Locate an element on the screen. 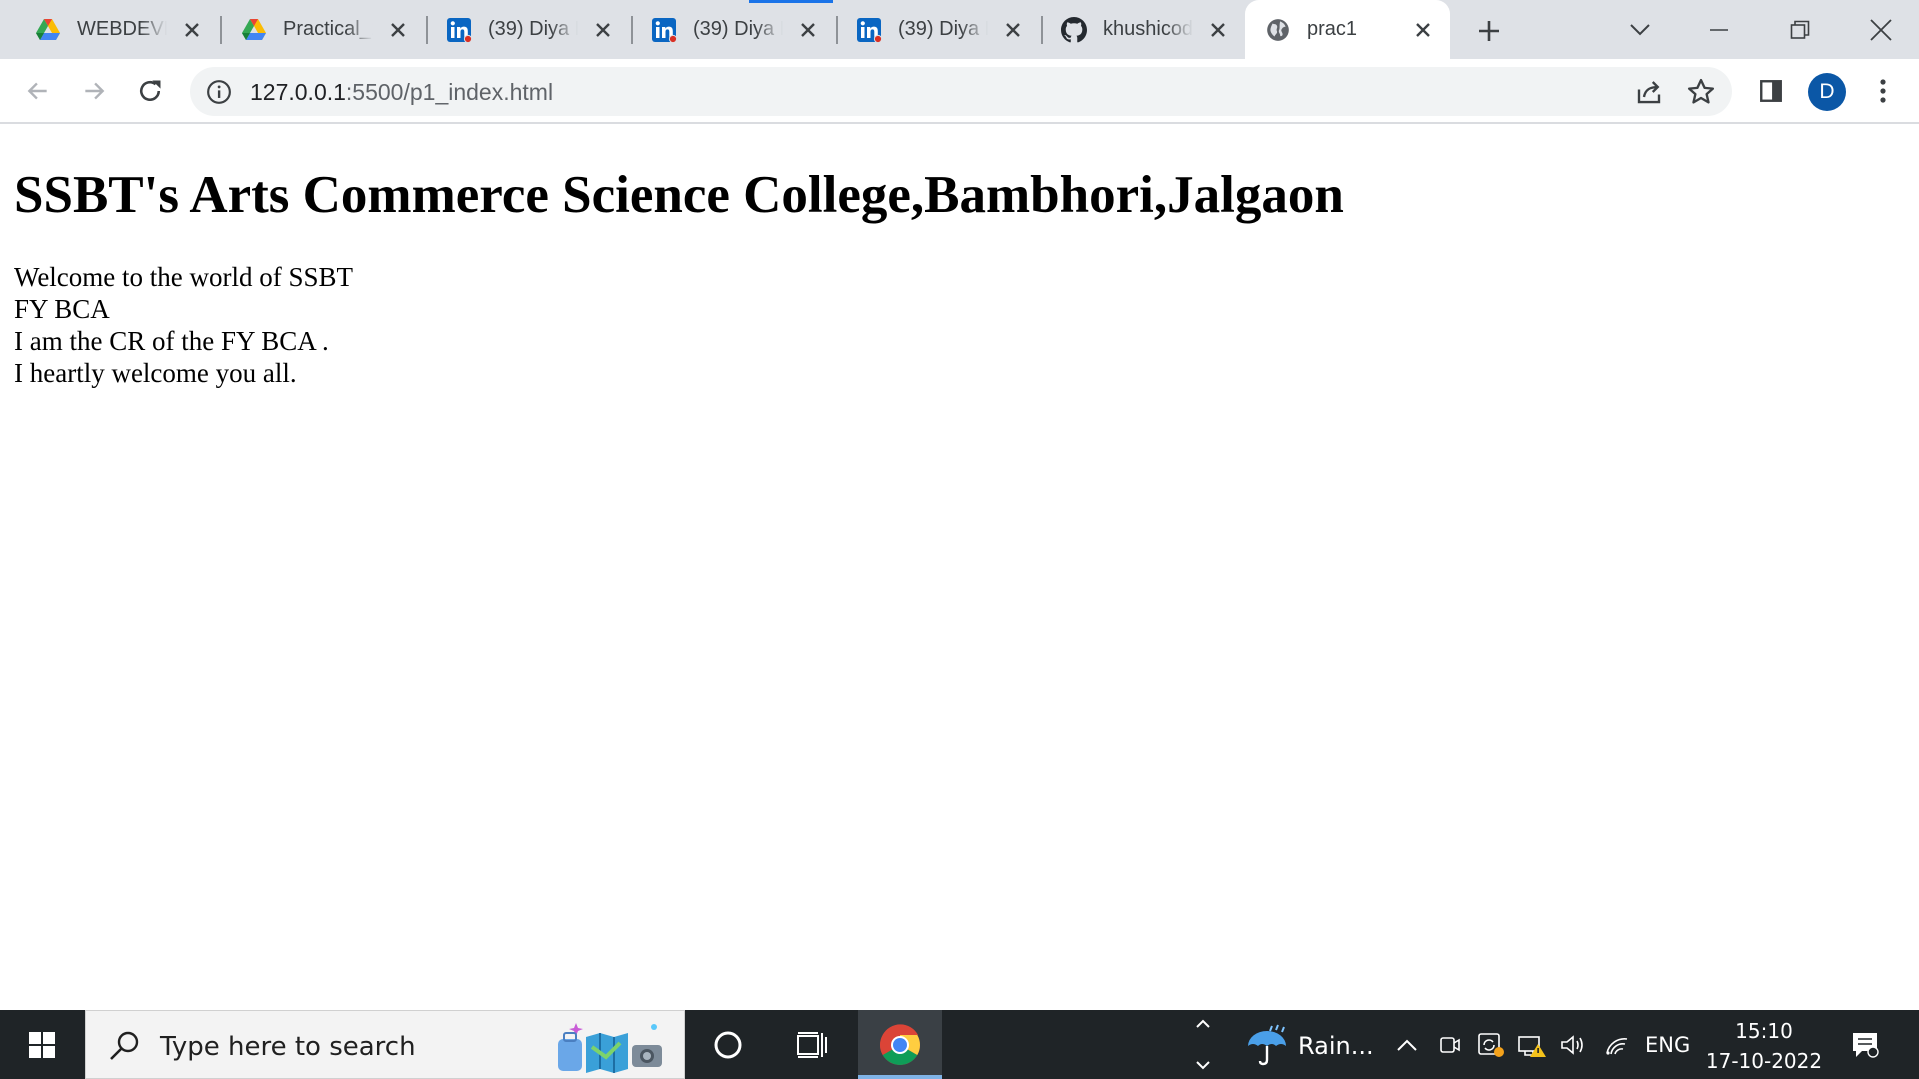 The height and width of the screenshot is (1079, 1919). chrome-icon is located at coordinates (900, 1044).